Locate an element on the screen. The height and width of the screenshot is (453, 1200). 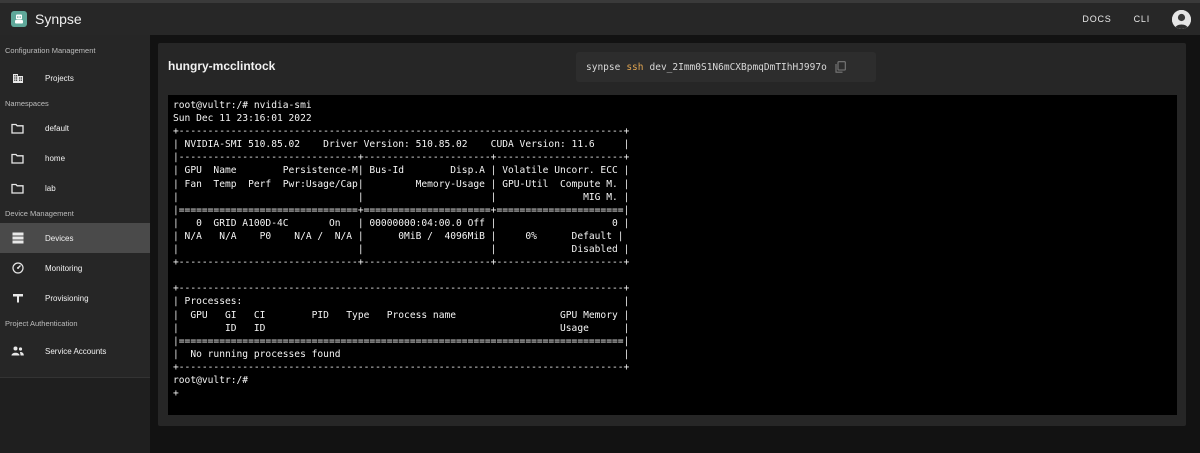
terminal-line: | | | Disabled | is located at coordinates (401, 250).